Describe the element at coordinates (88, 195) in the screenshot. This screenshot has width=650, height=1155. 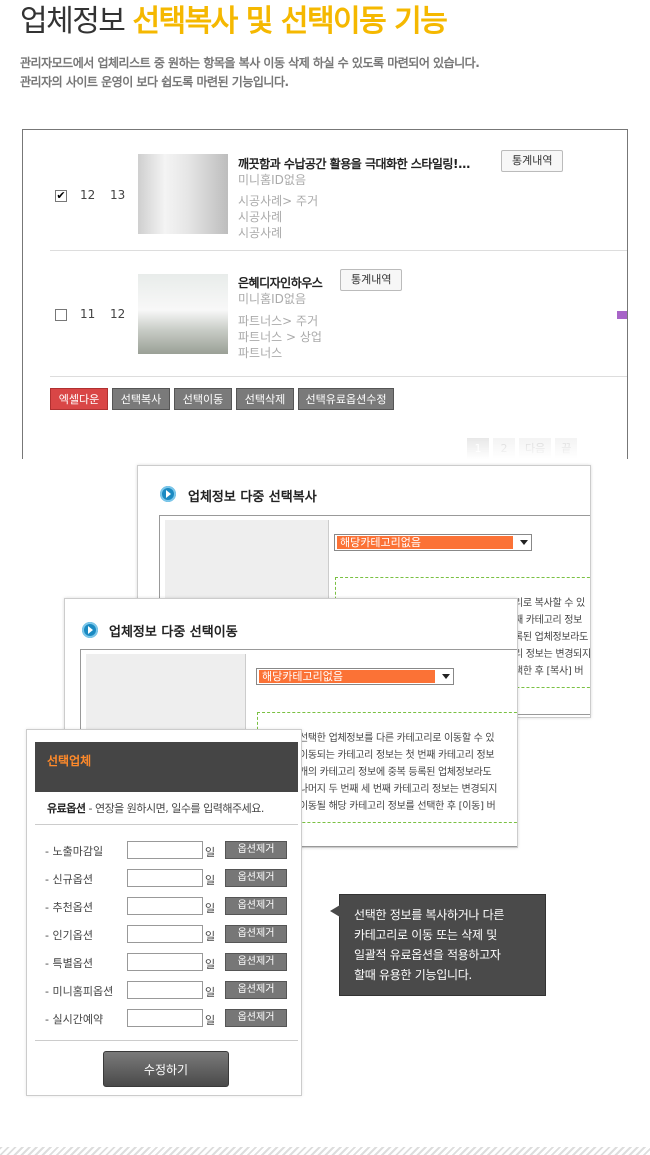
I see `row-number: 12` at that location.